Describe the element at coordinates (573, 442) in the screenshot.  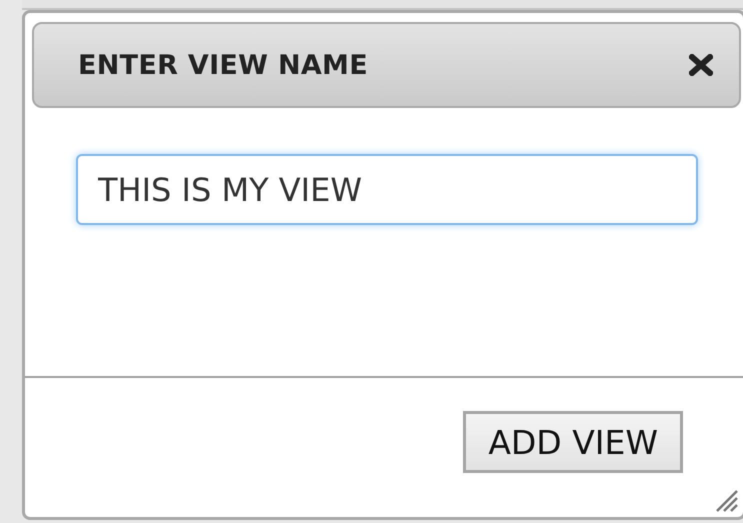
I see `add-view-button: ADD VIEW` at that location.